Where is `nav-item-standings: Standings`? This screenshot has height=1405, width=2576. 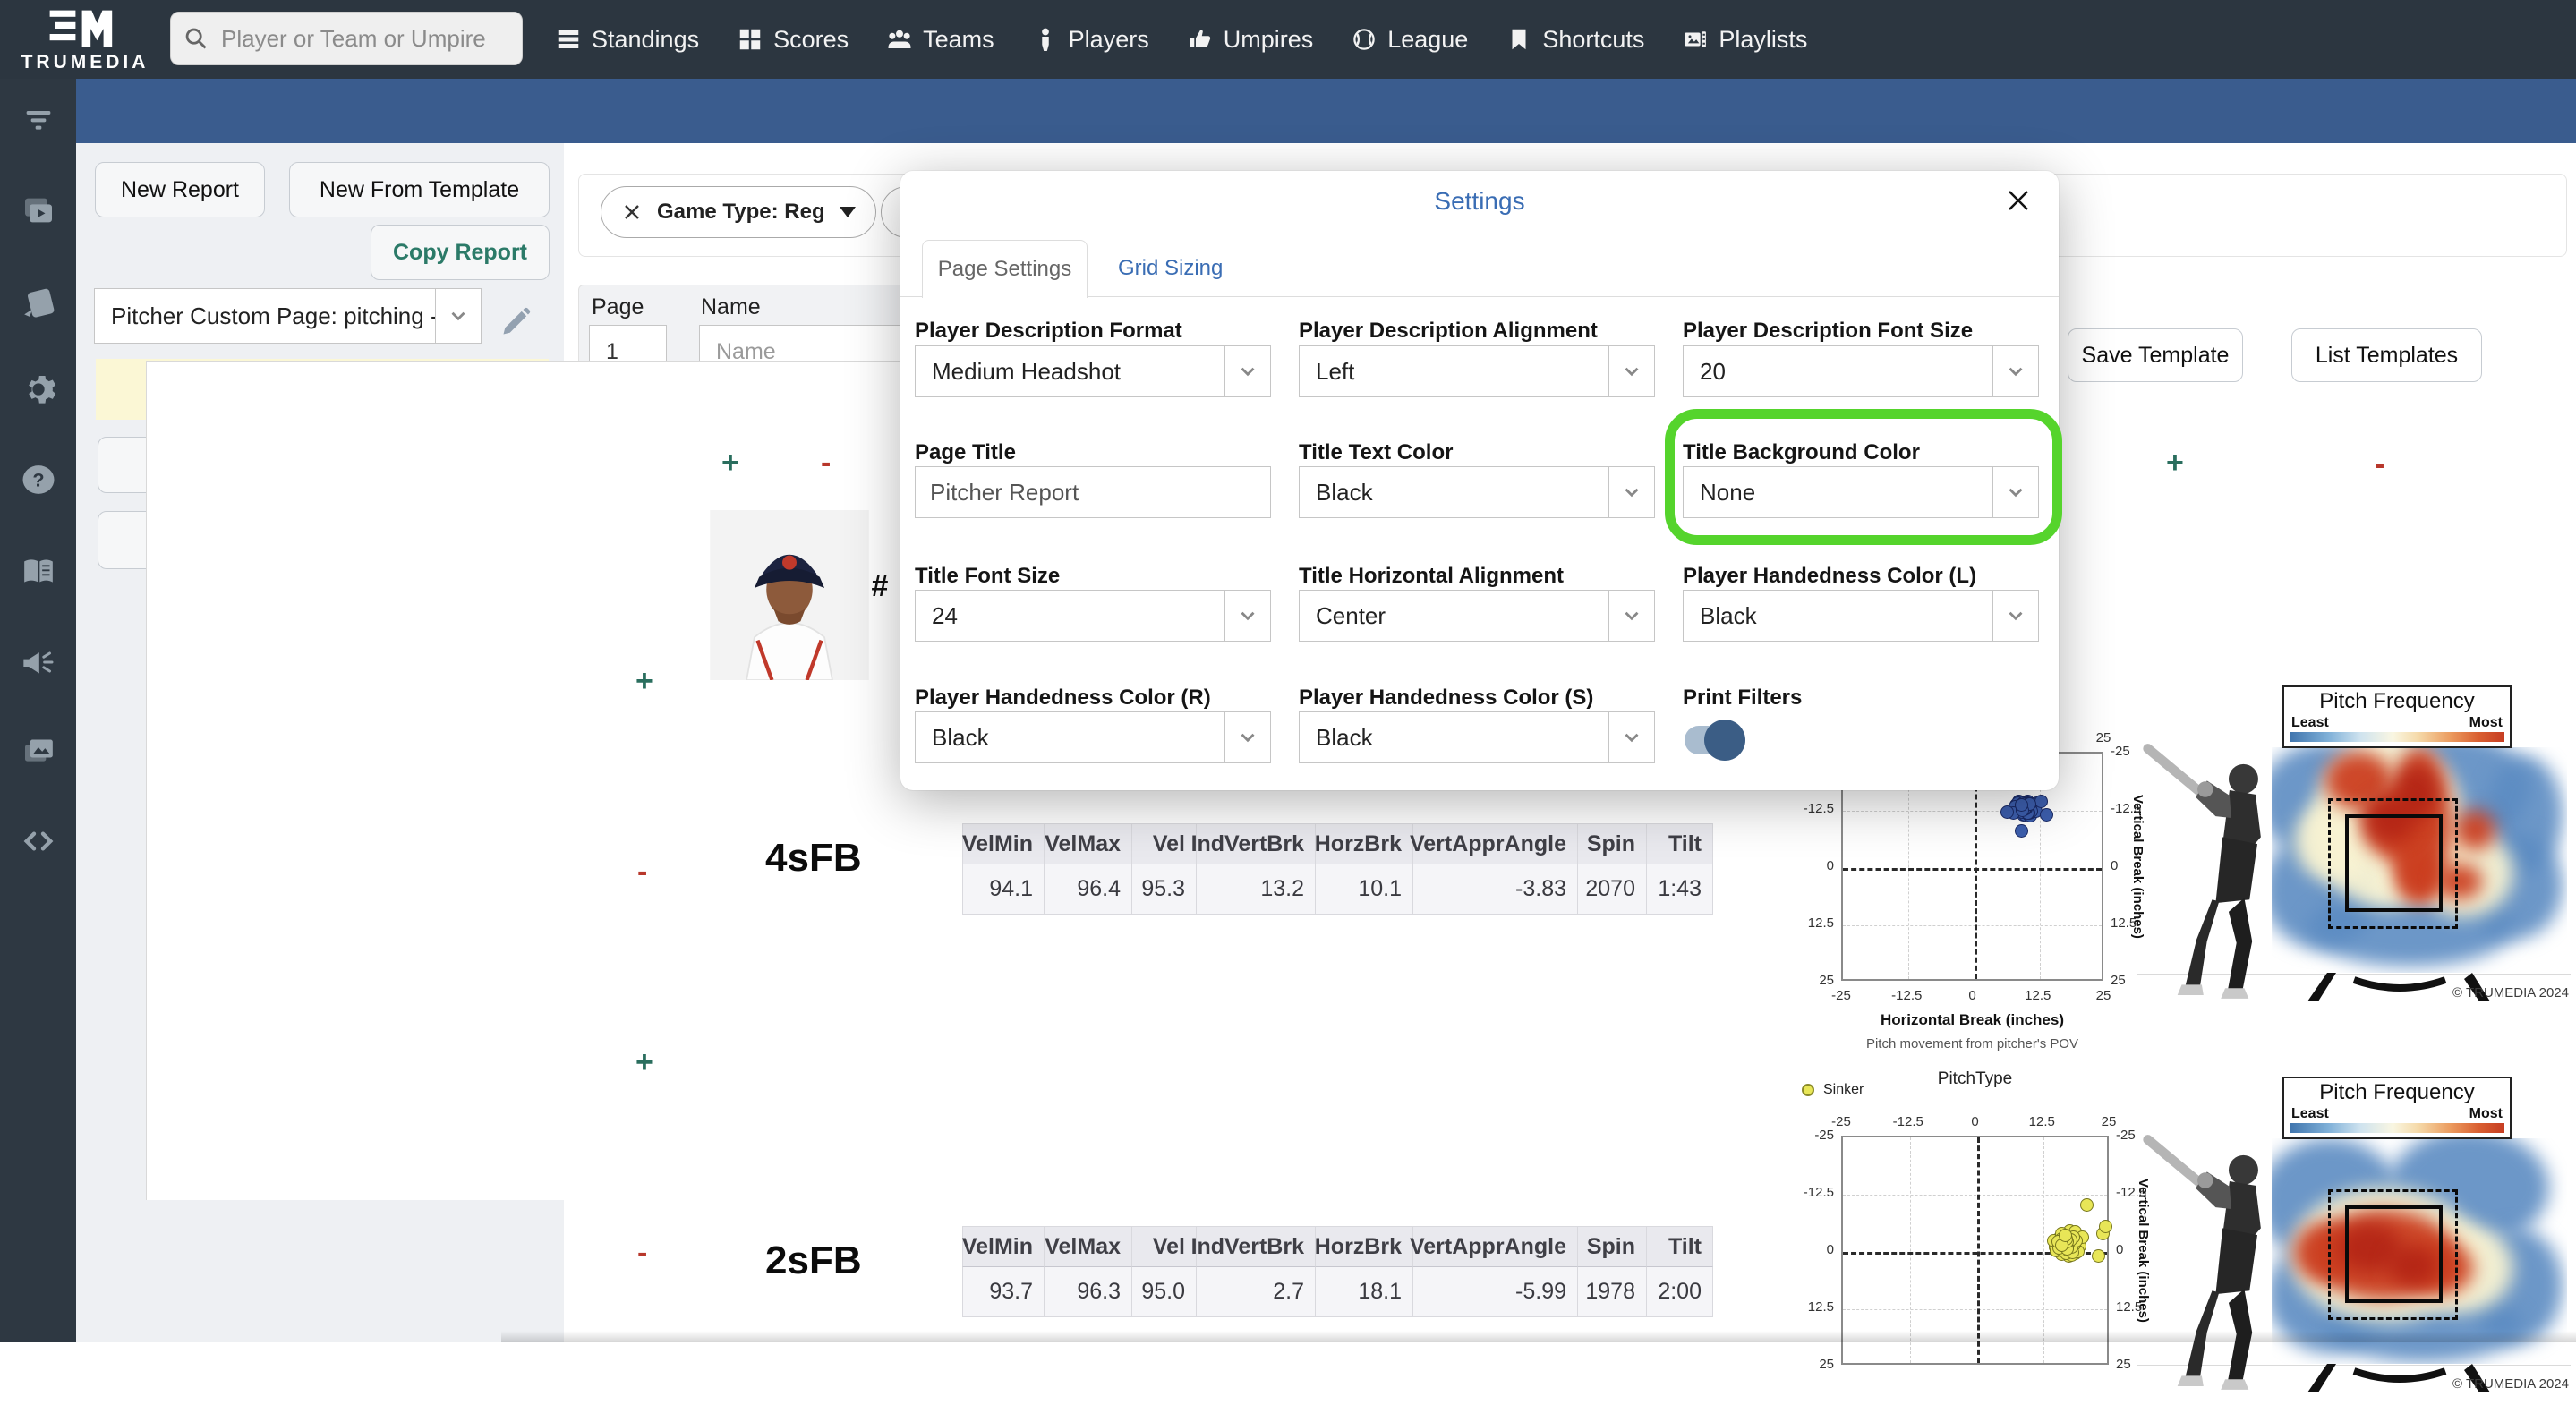 nav-item-standings: Standings is located at coordinates (627, 40).